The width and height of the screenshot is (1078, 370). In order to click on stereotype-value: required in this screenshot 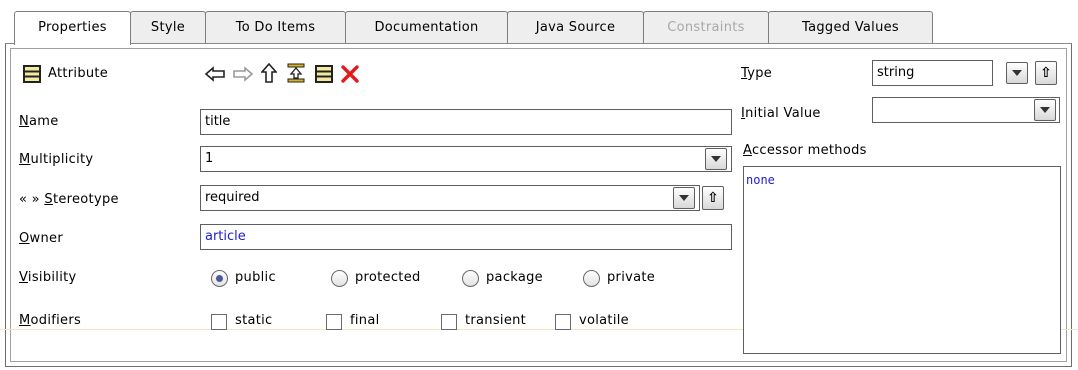, I will do `click(232, 197)`.